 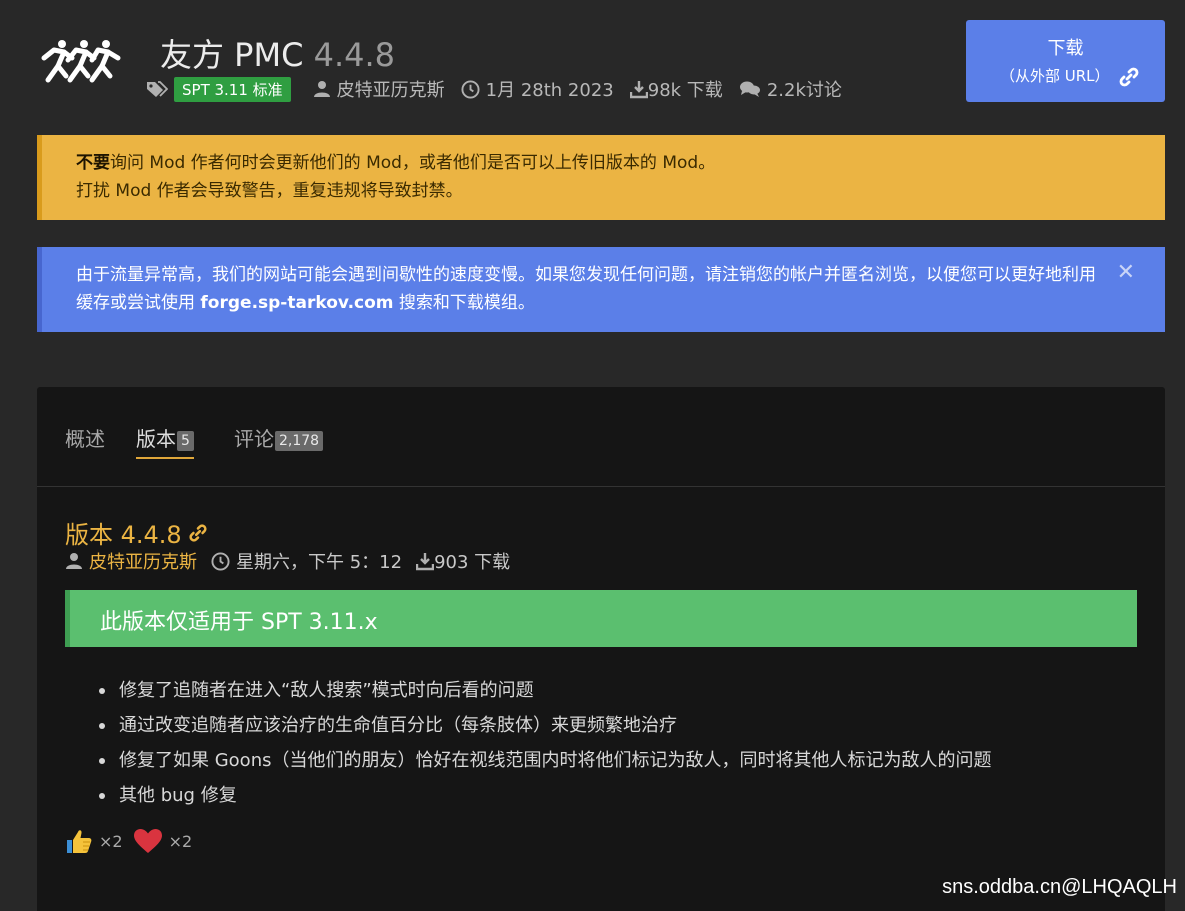 I want to click on reactions: ×2 ×2, so click(x=131, y=841).